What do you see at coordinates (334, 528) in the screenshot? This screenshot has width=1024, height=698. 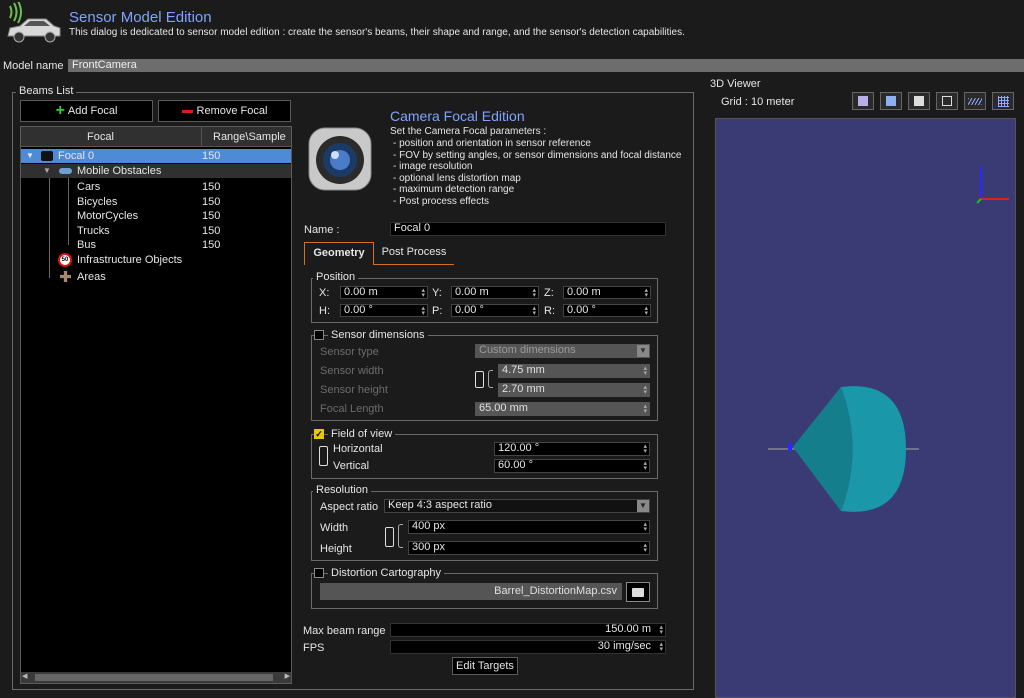 I see `res-width-label: Width` at bounding box center [334, 528].